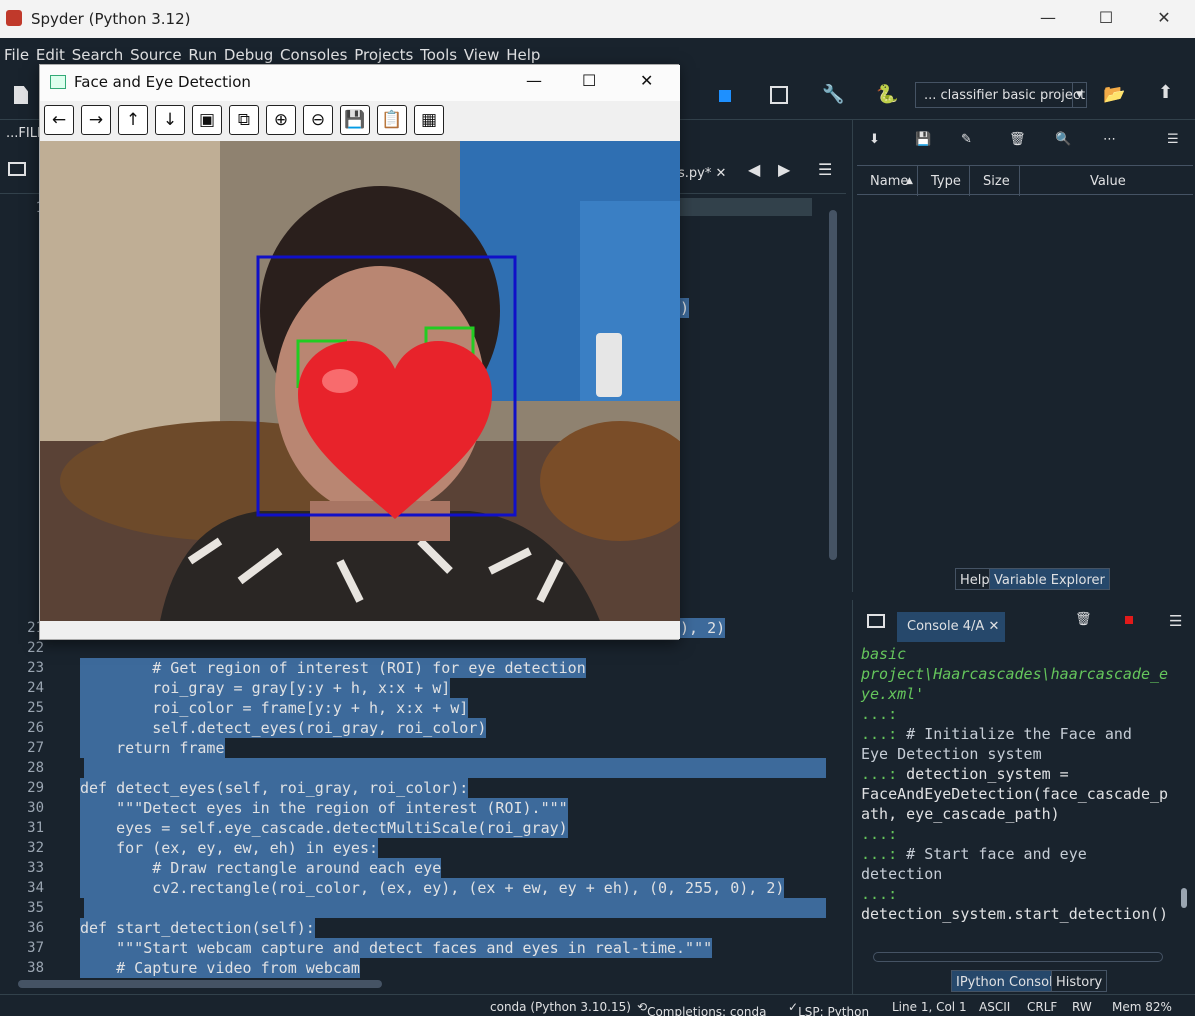 The image size is (1195, 1016). I want to click on status-memory: Mem 82%, so click(1142, 1007).